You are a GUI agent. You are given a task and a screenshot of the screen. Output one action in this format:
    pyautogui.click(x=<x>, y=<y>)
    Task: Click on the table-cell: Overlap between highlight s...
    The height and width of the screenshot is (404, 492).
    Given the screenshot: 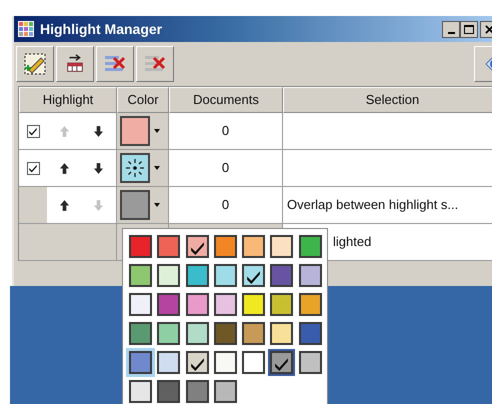 What is the action you would take?
    pyautogui.click(x=387, y=205)
    